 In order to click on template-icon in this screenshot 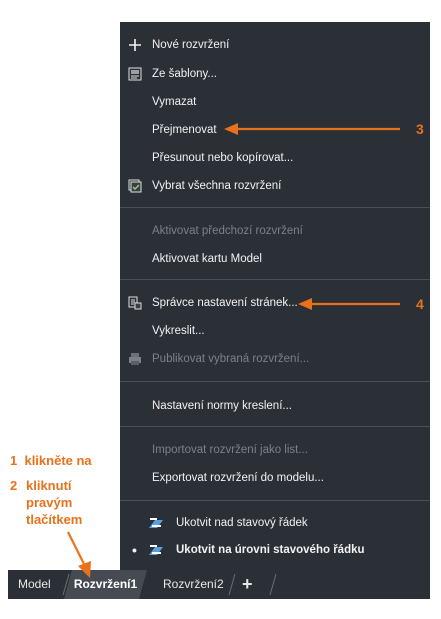, I will do `click(135, 74)`.